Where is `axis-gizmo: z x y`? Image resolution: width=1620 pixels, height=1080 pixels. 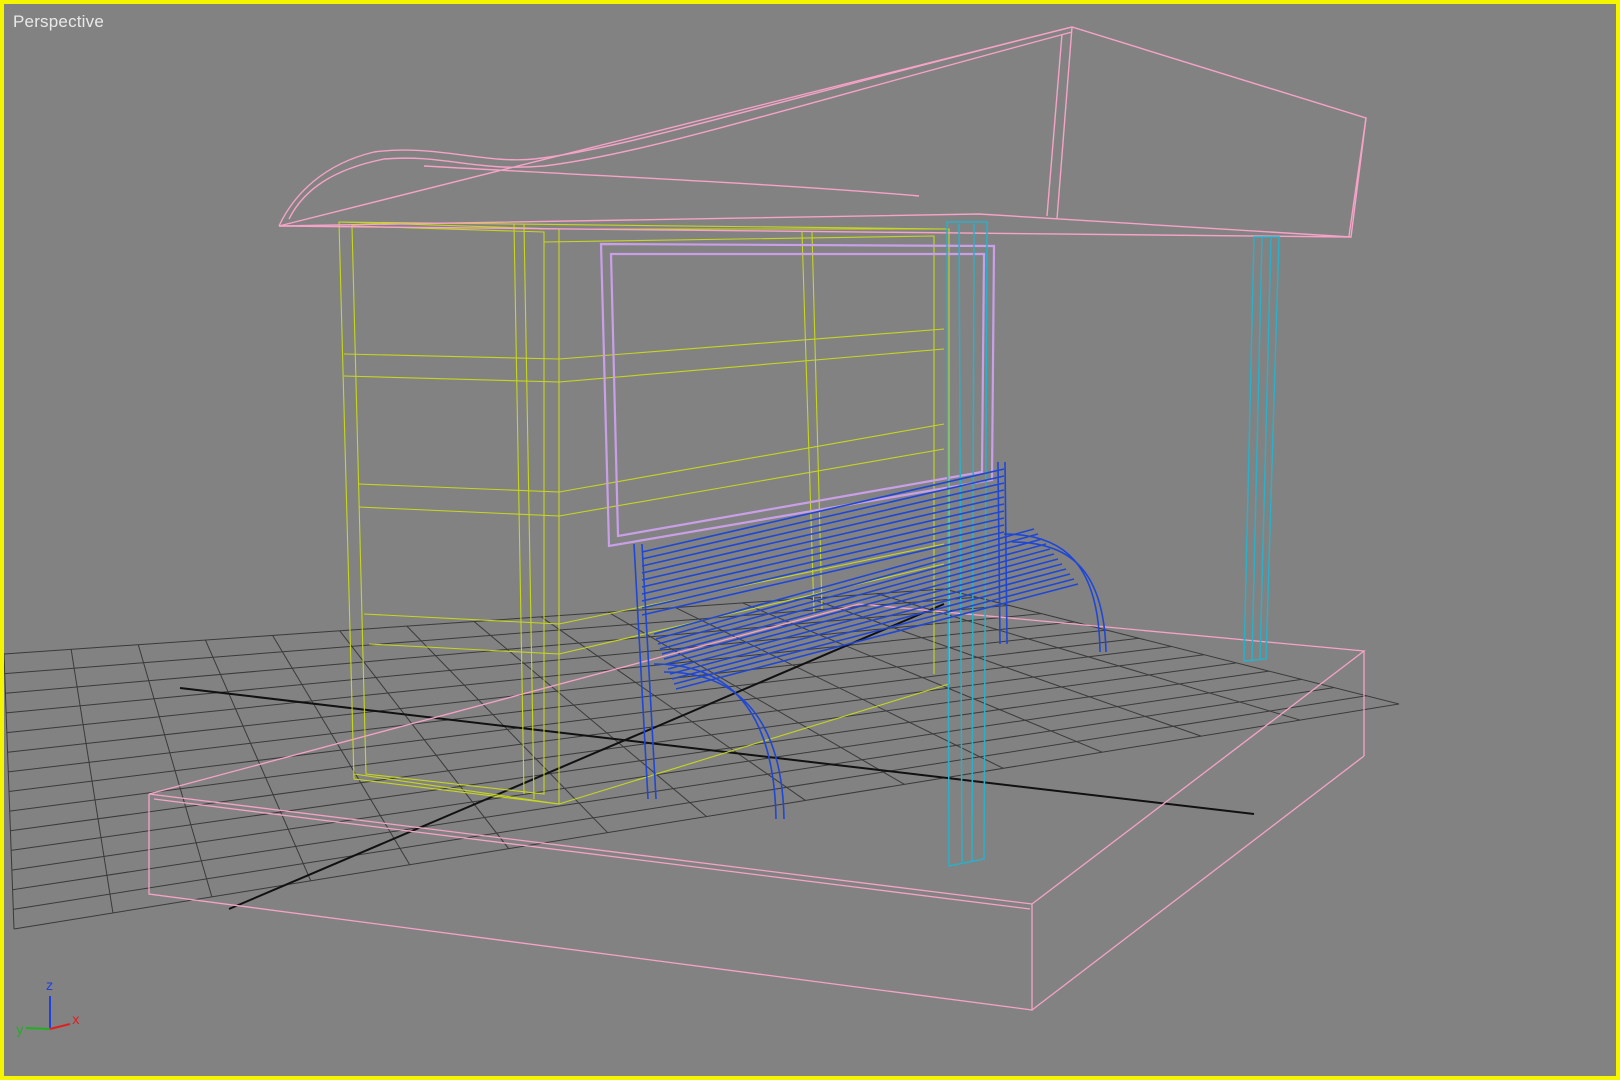
axis-gizmo: z x y is located at coordinates (48, 1008).